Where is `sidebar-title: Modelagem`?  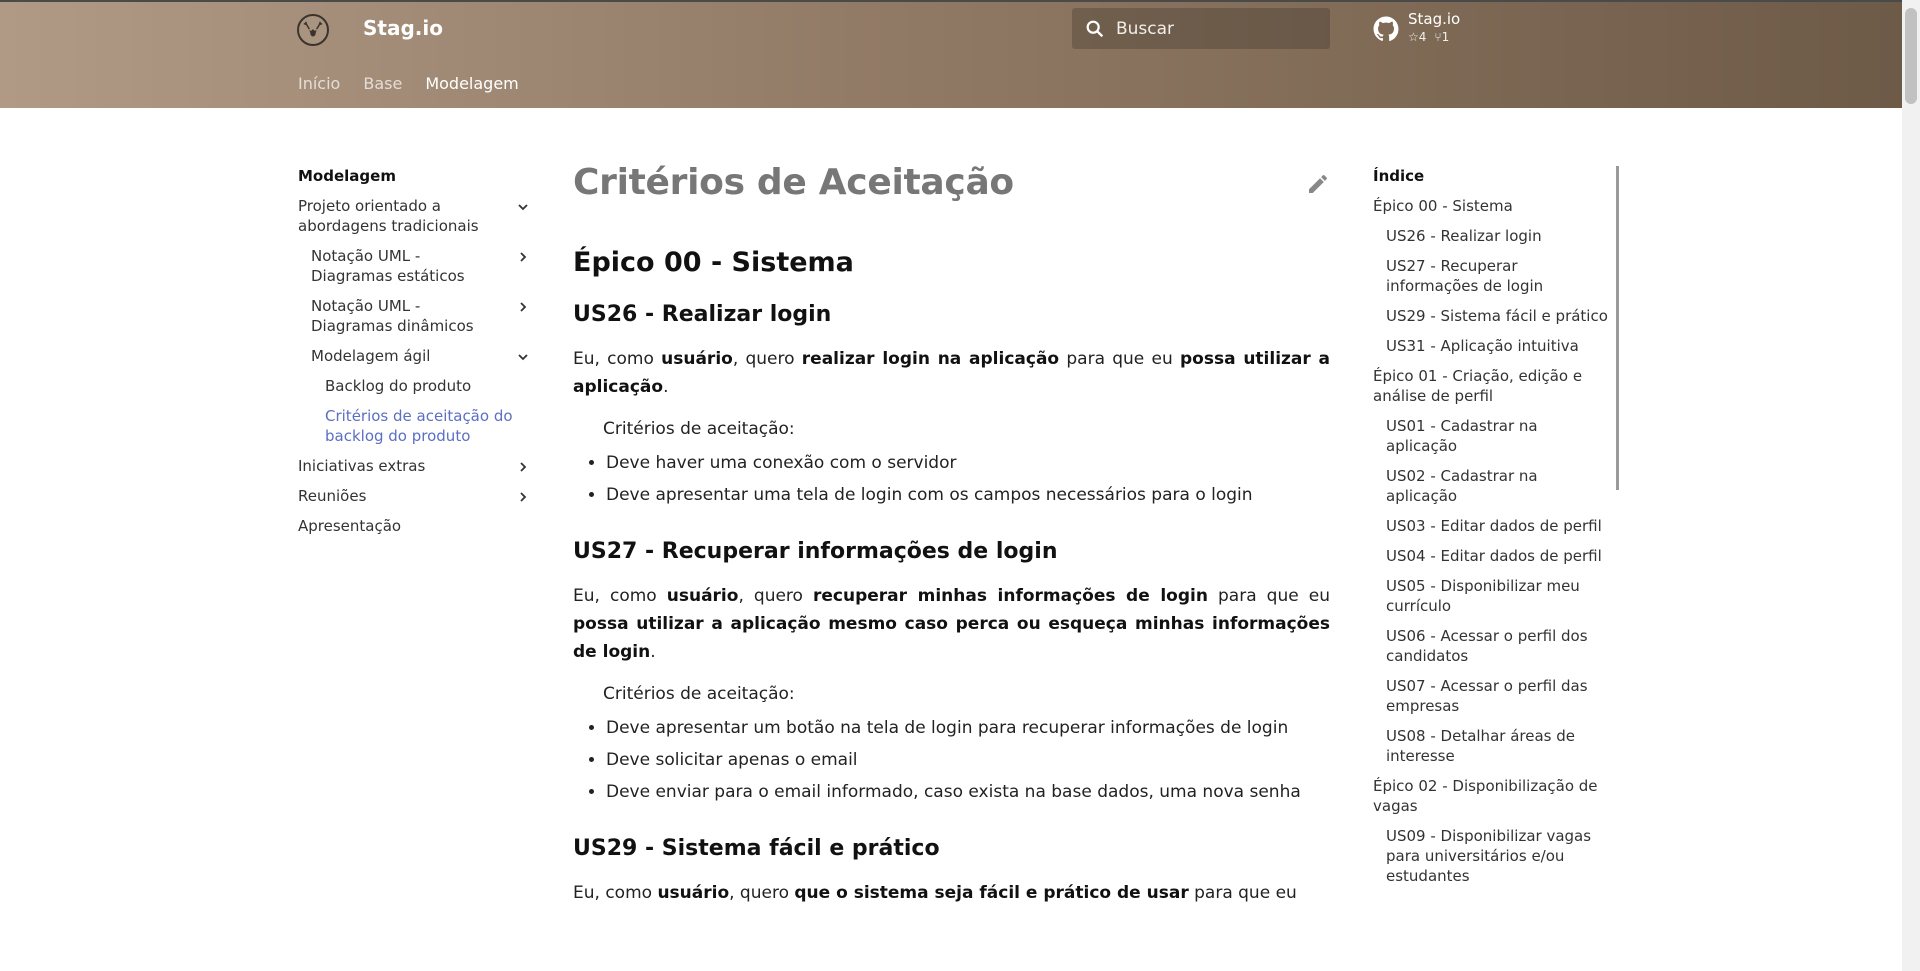
sidebar-title: Modelagem is located at coordinates (347, 176).